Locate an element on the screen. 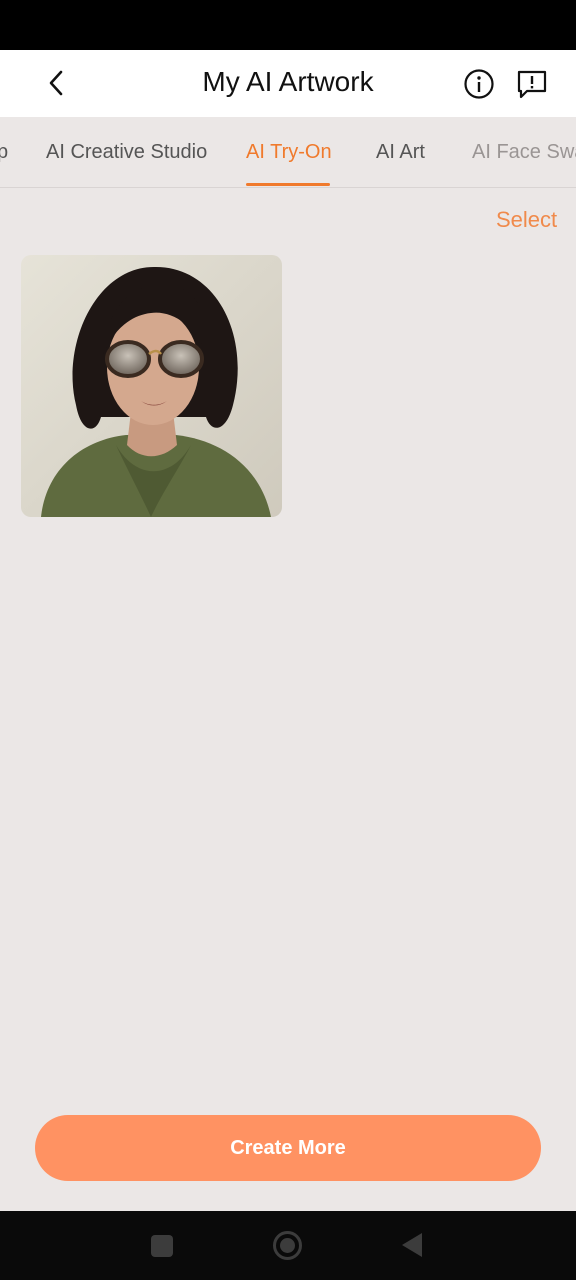  tab-ai-creative-studio: AI Creative Studio is located at coordinates (126, 152).